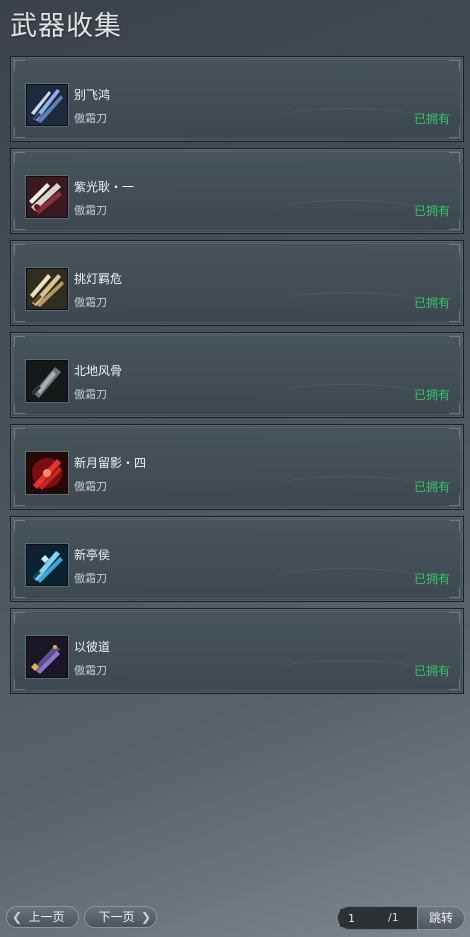 The height and width of the screenshot is (937, 470). I want to click on cyan-crystal-blade-icon, so click(47, 565).